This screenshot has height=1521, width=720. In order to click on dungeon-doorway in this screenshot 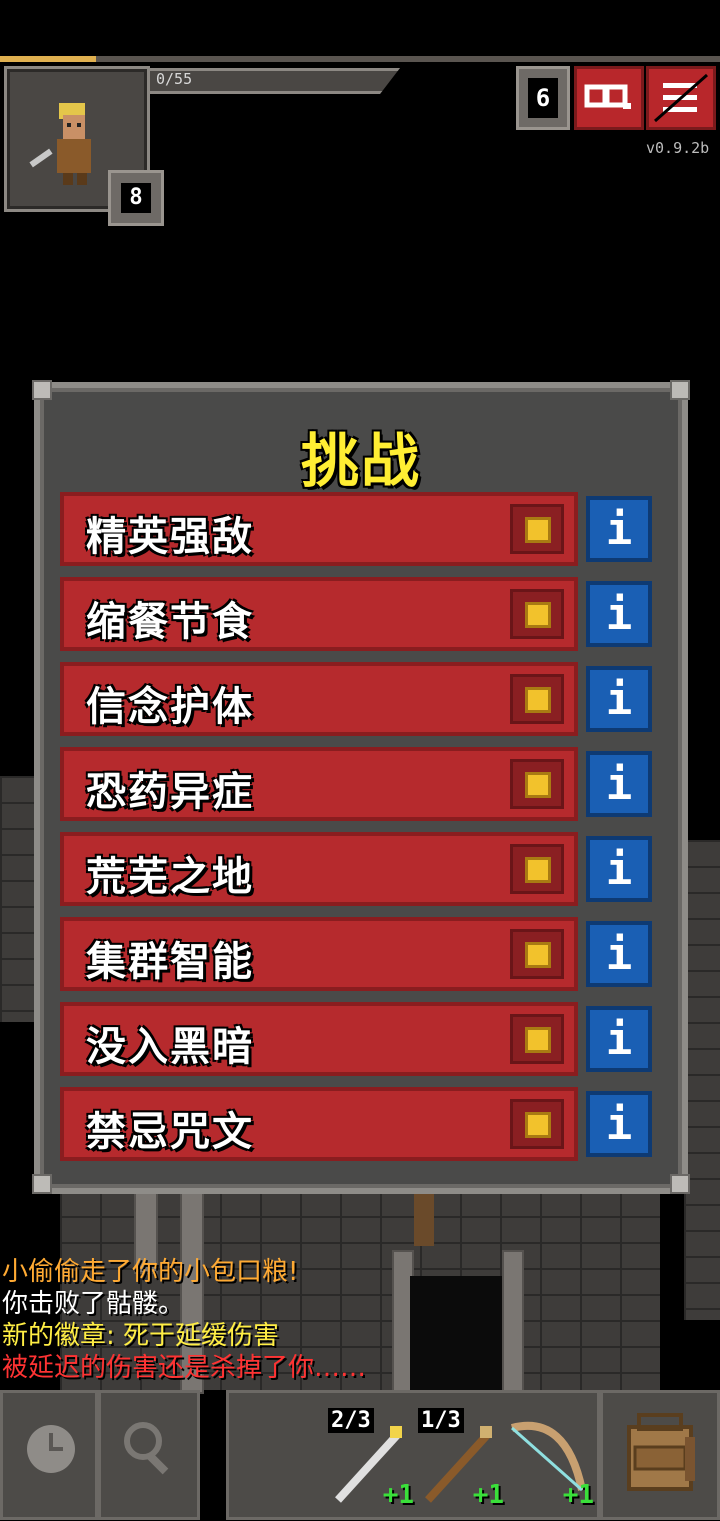, I will do `click(456, 1333)`.